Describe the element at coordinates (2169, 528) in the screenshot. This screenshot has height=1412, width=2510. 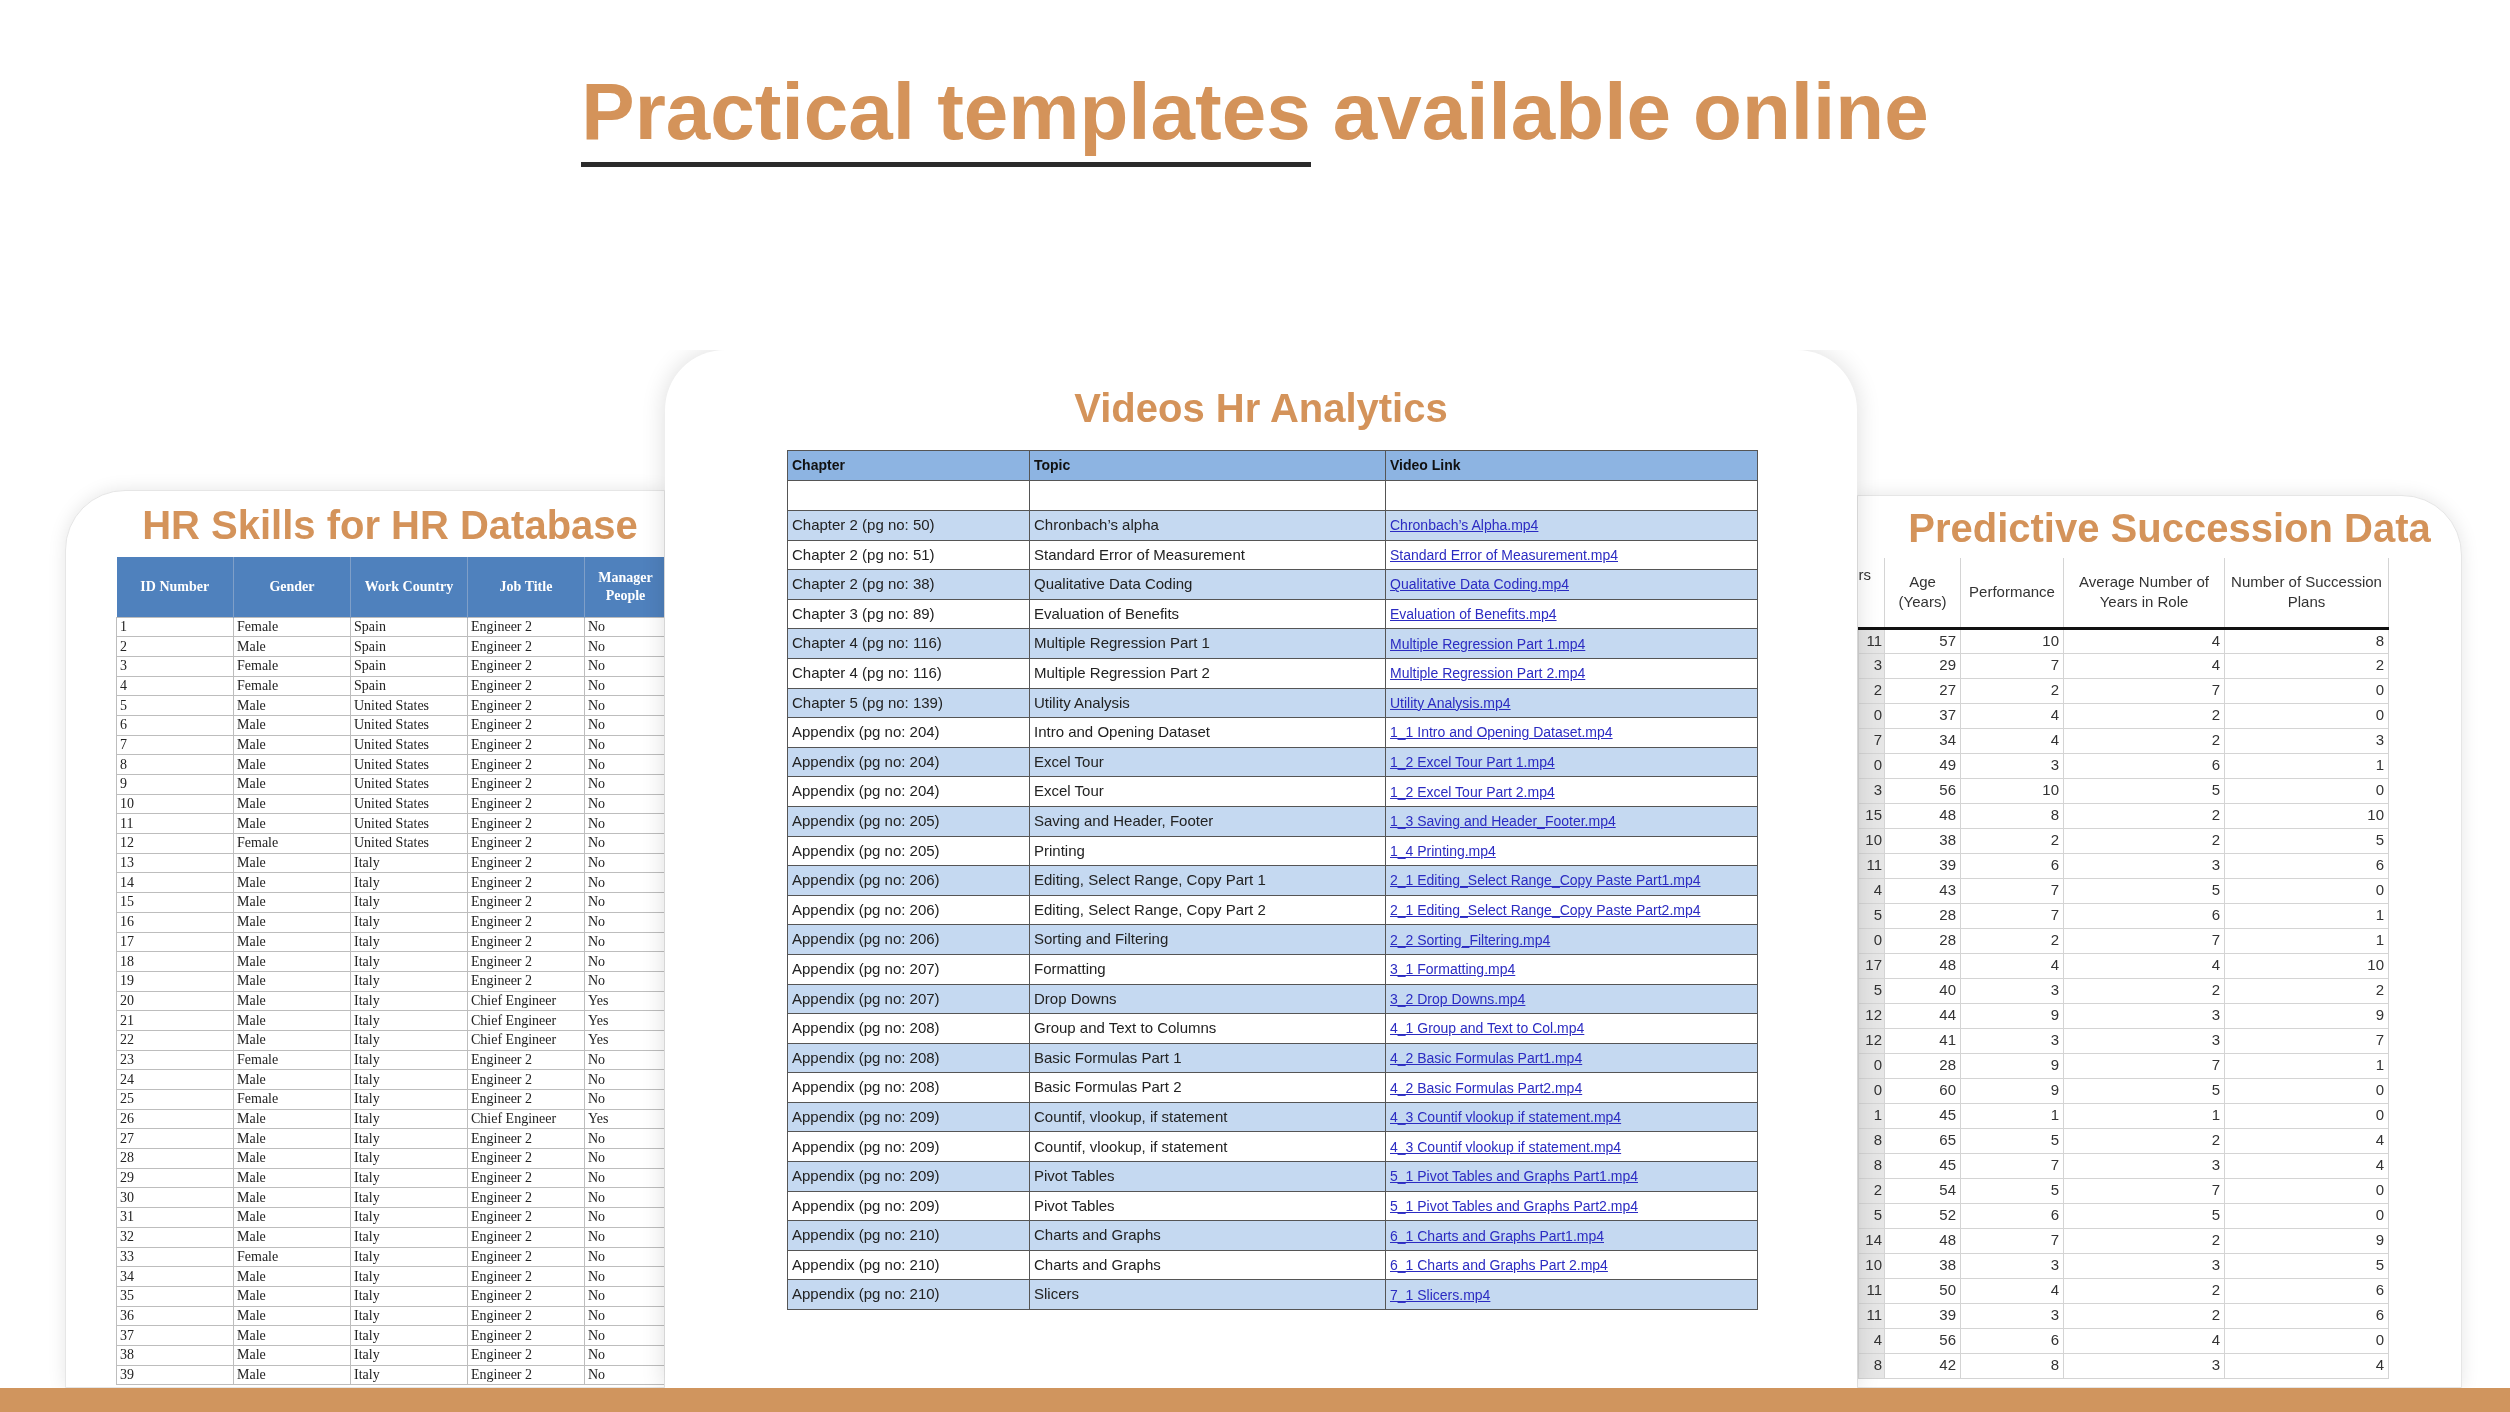
I see `panel-title: Predictive Succession Data` at that location.